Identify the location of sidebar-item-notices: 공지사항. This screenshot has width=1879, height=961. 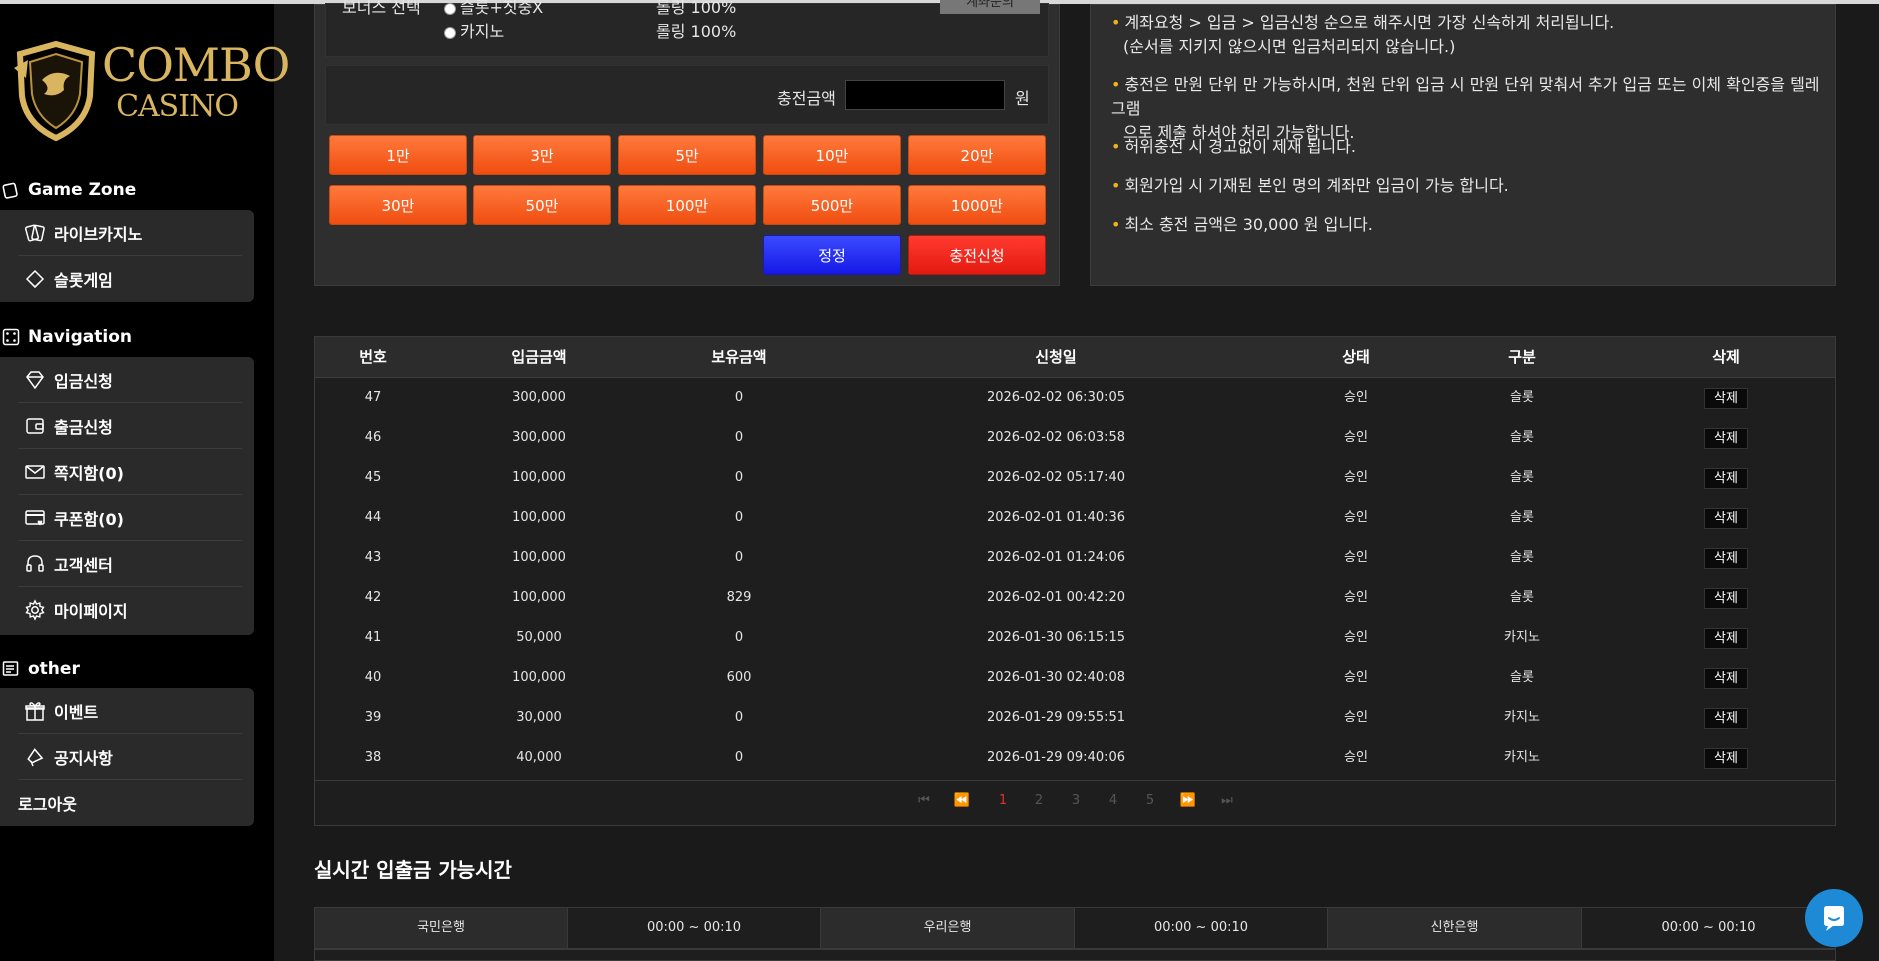
(127, 757).